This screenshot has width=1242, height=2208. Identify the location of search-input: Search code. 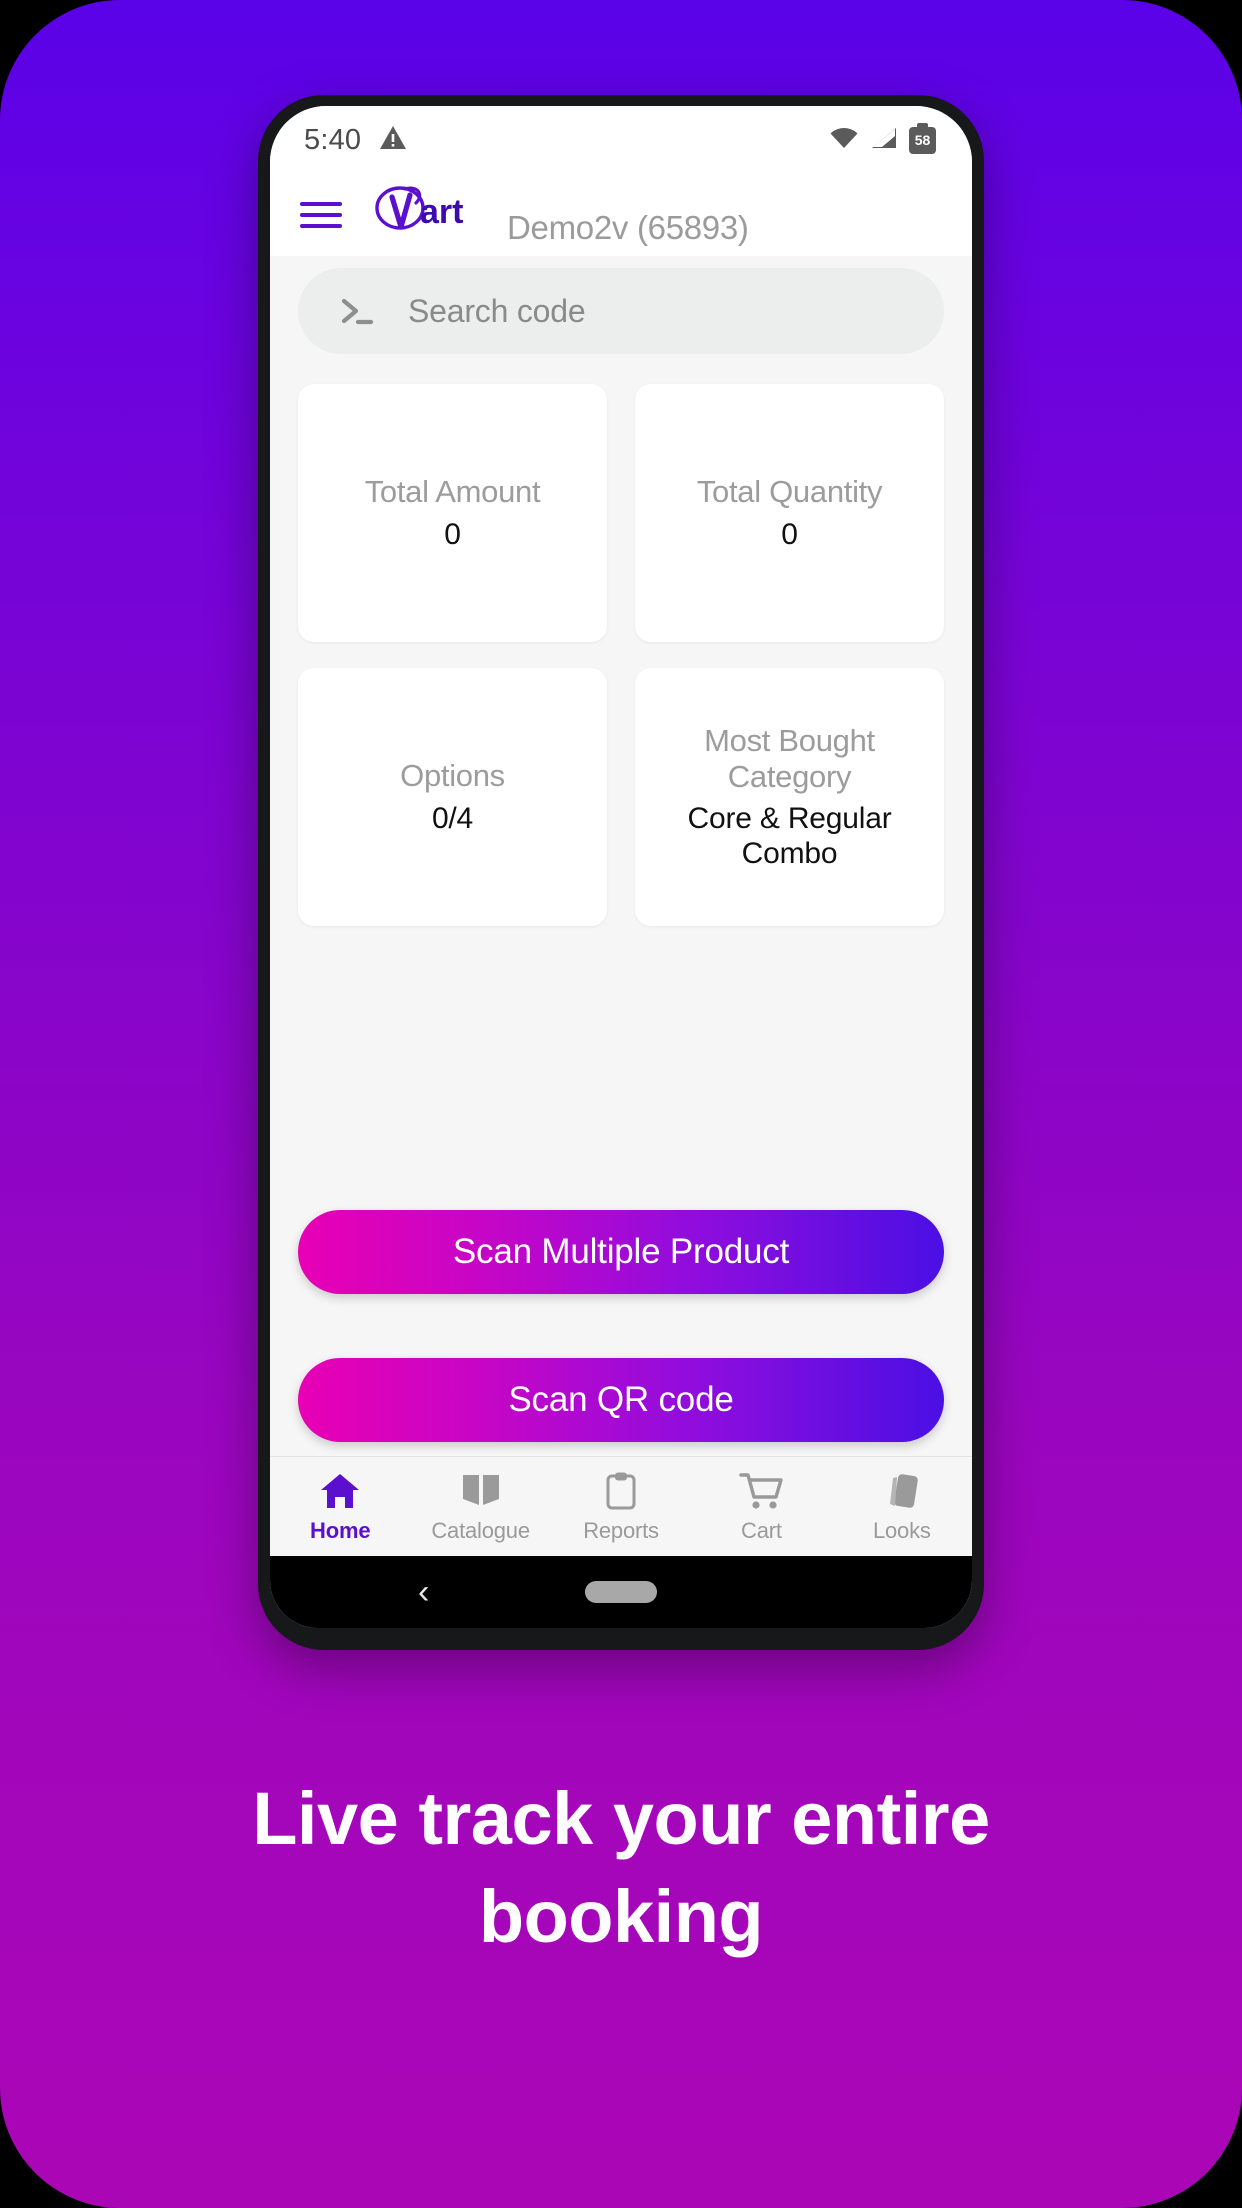
(621, 311).